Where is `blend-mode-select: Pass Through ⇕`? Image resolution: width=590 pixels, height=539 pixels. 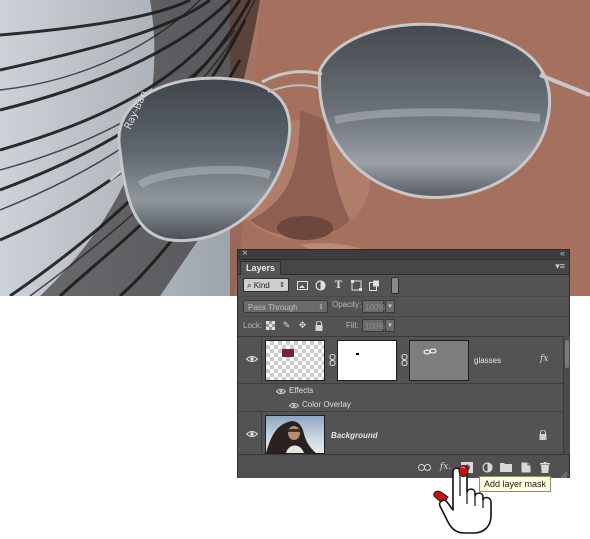 blend-mode-select: Pass Through ⇕ is located at coordinates (285, 306).